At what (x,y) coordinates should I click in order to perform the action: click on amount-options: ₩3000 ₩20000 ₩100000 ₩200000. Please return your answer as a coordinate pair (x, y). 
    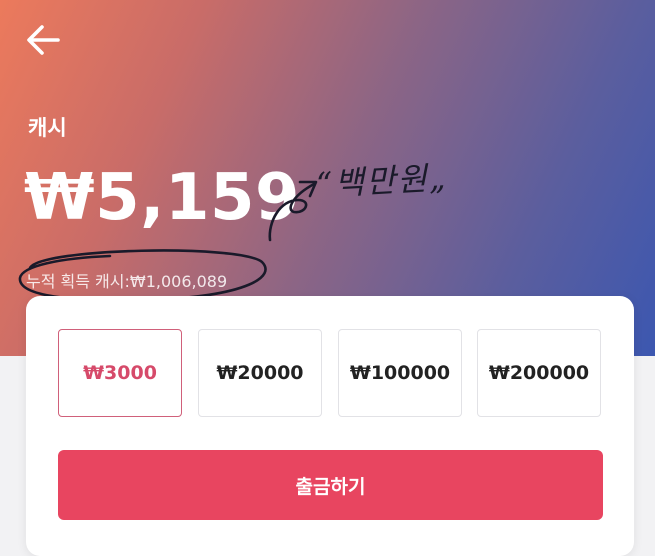
    Looking at the image, I should click on (330, 373).